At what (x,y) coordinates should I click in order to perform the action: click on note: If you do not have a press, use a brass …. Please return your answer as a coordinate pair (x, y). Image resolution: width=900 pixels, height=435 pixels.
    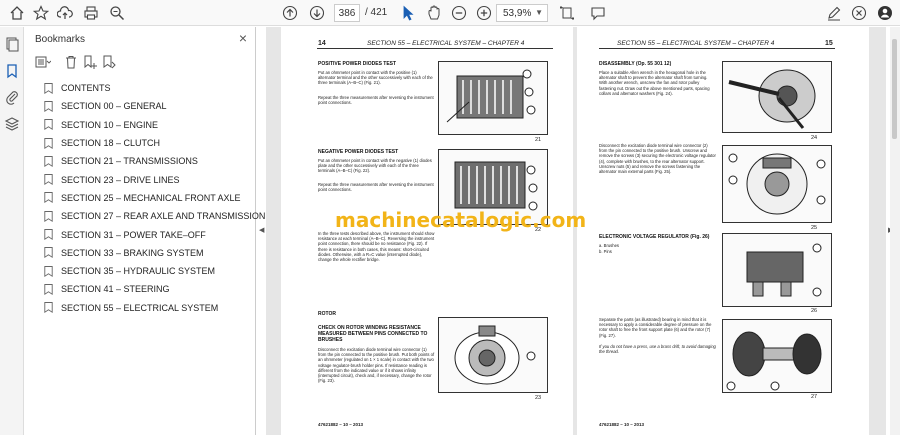
    Looking at the image, I should click on (657, 349).